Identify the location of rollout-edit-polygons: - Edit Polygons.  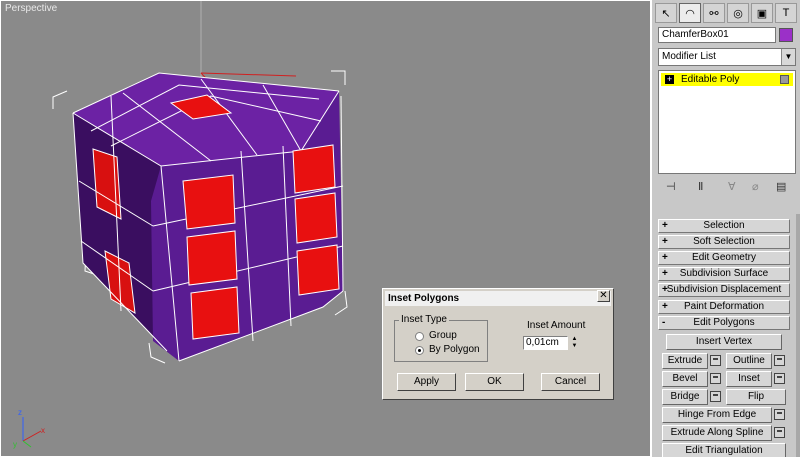
(724, 323).